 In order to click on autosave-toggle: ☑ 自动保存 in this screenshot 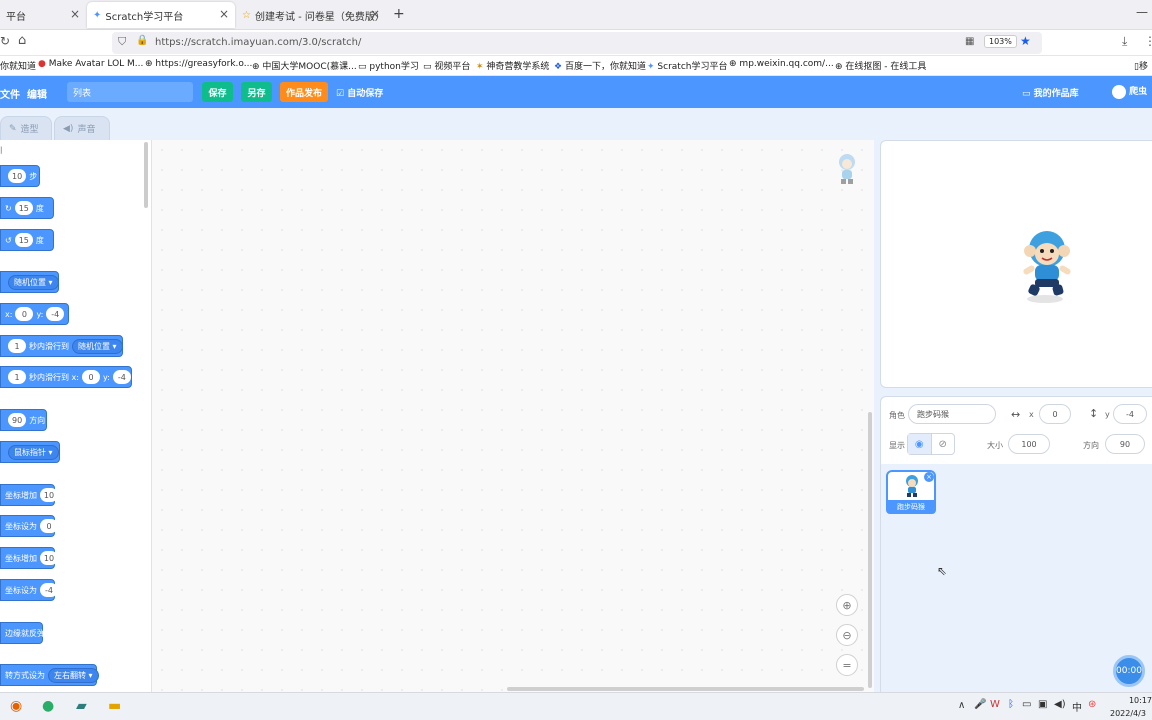, I will do `click(359, 92)`.